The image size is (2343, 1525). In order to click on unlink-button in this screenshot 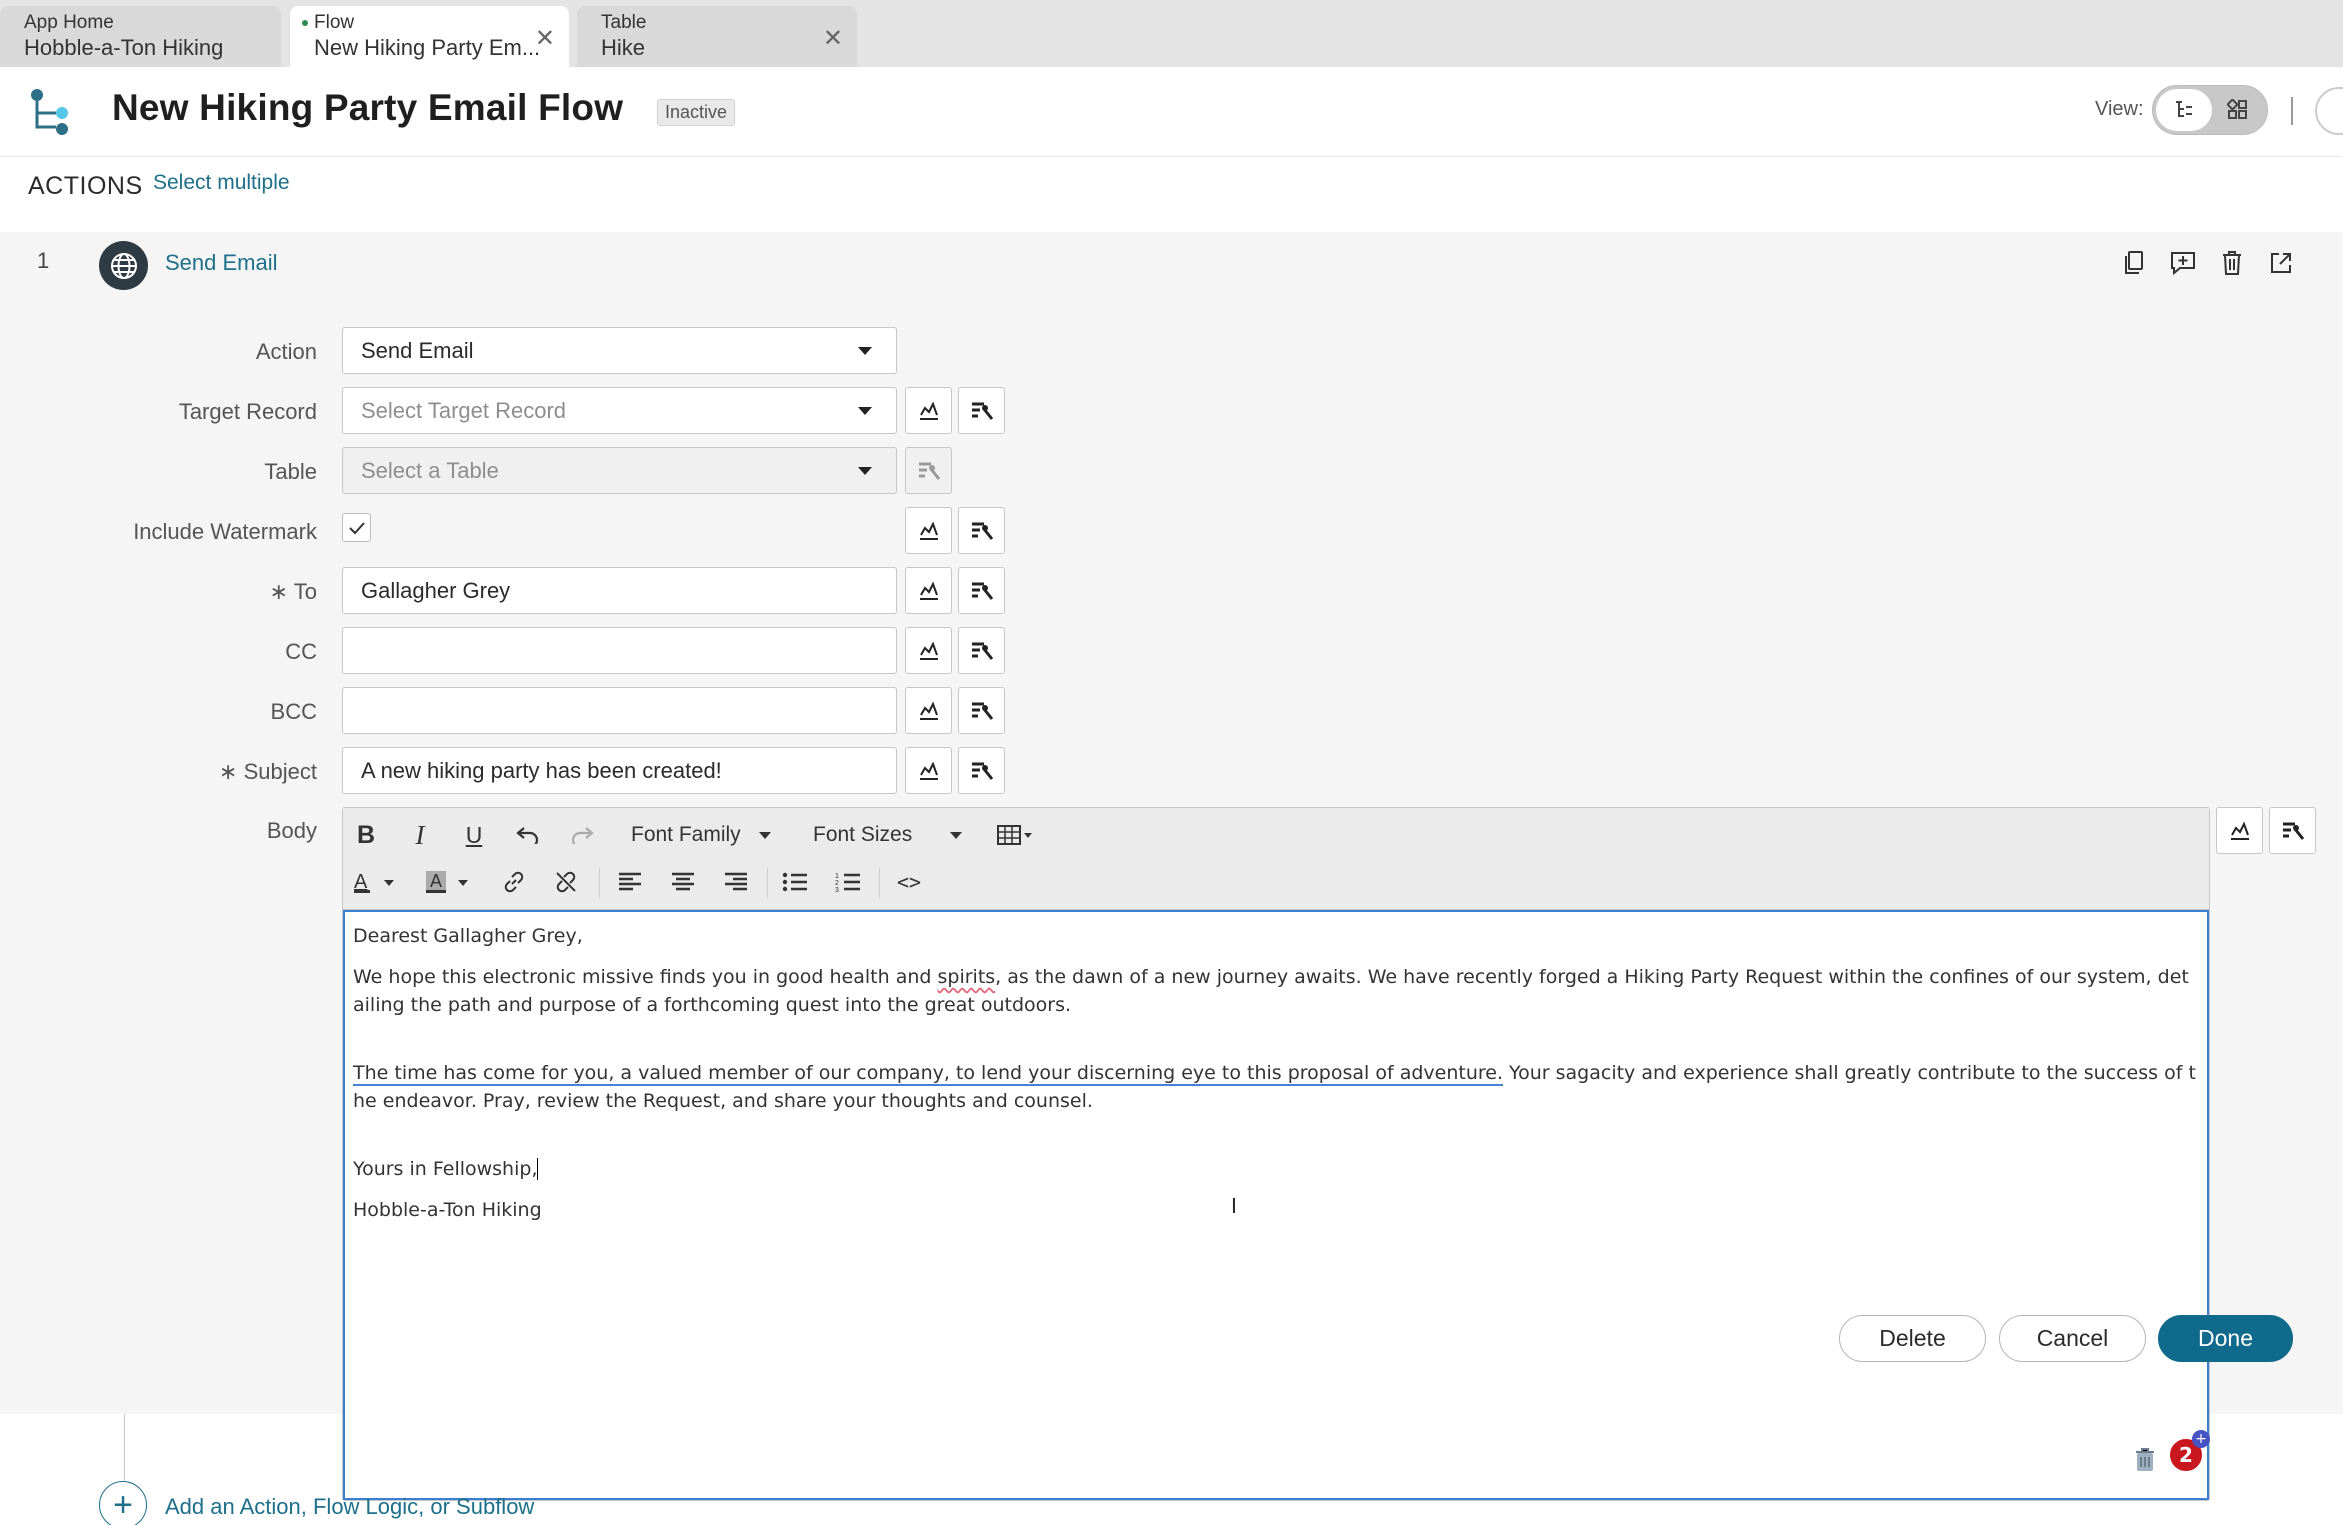, I will do `click(566, 882)`.